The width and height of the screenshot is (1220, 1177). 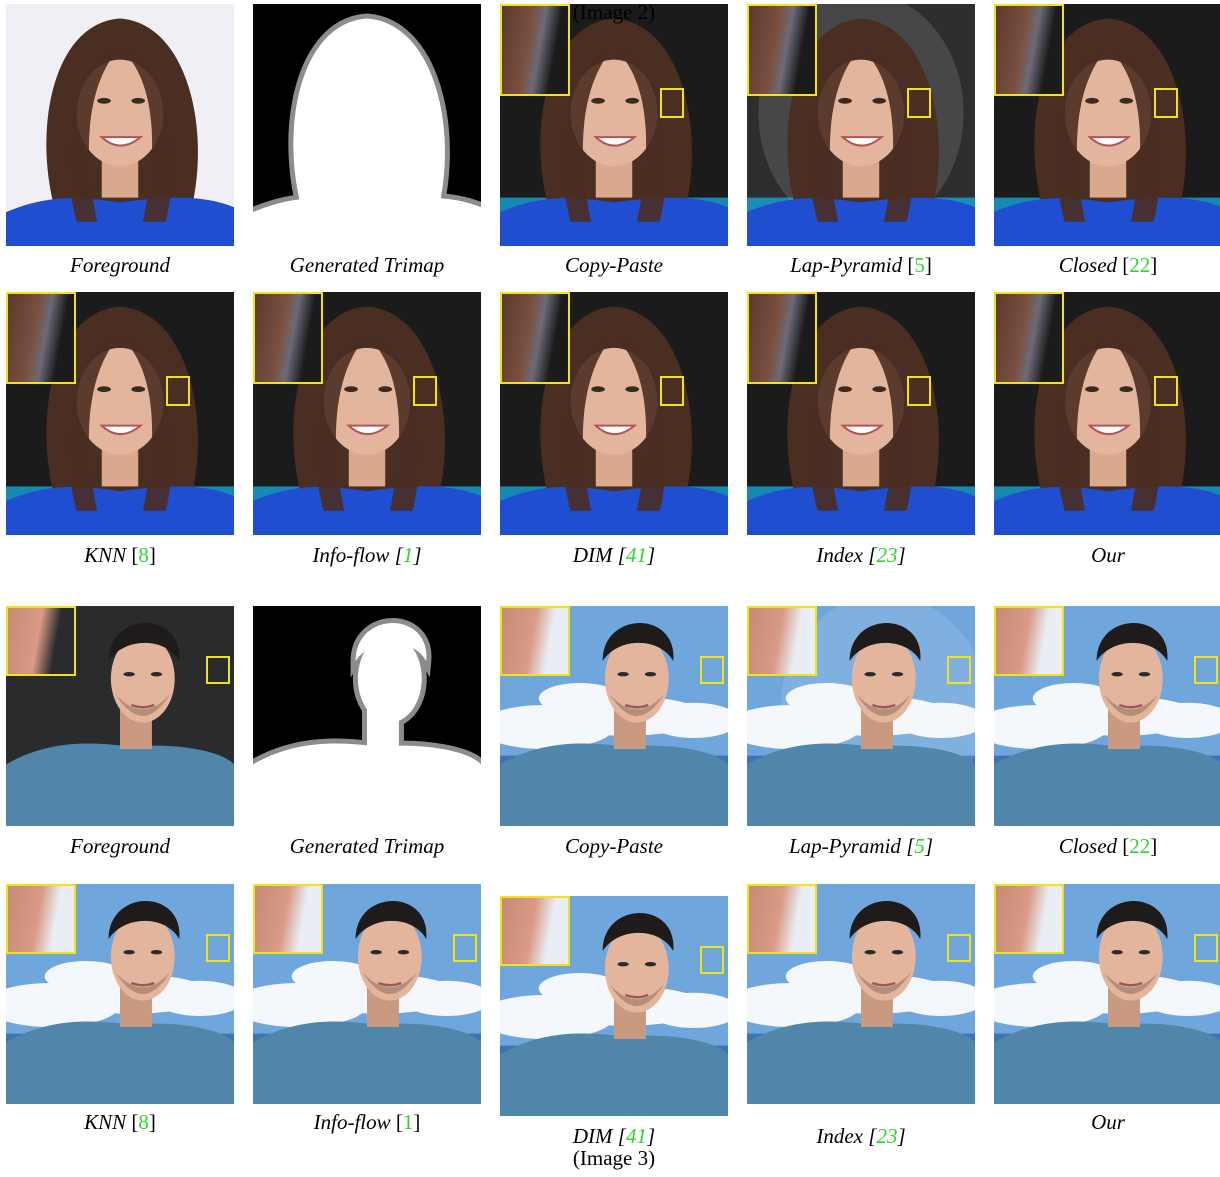 What do you see at coordinates (861, 1136) in the screenshot?
I see `caption-r4-c4: Index [23]` at bounding box center [861, 1136].